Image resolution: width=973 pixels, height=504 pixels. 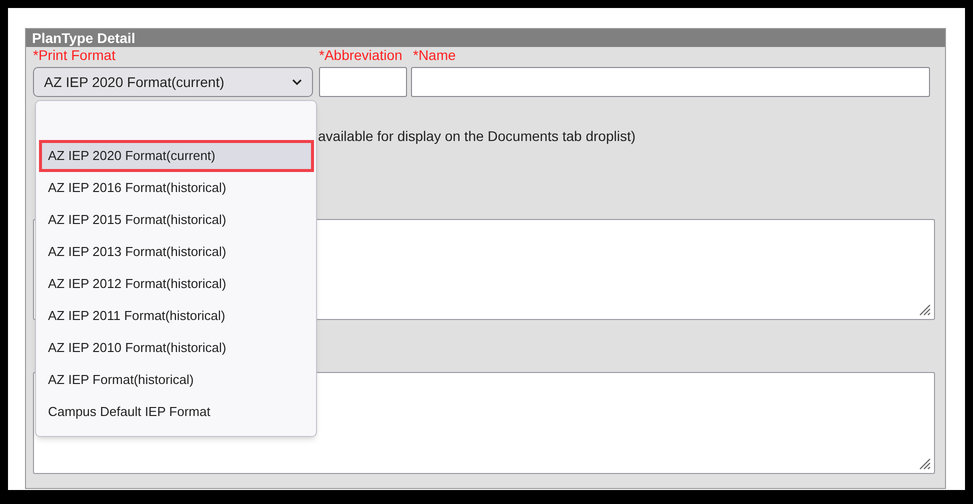 What do you see at coordinates (361, 55) in the screenshot?
I see `field-label: *Abbreviation` at bounding box center [361, 55].